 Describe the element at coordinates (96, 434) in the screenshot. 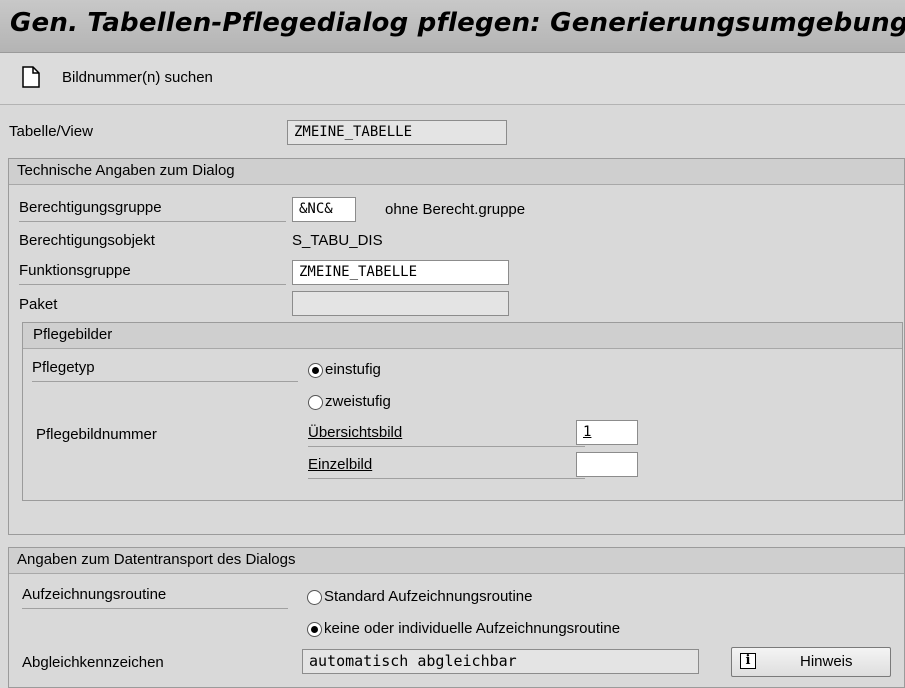

I see `screen-number-label: Pflegebildnummer` at that location.